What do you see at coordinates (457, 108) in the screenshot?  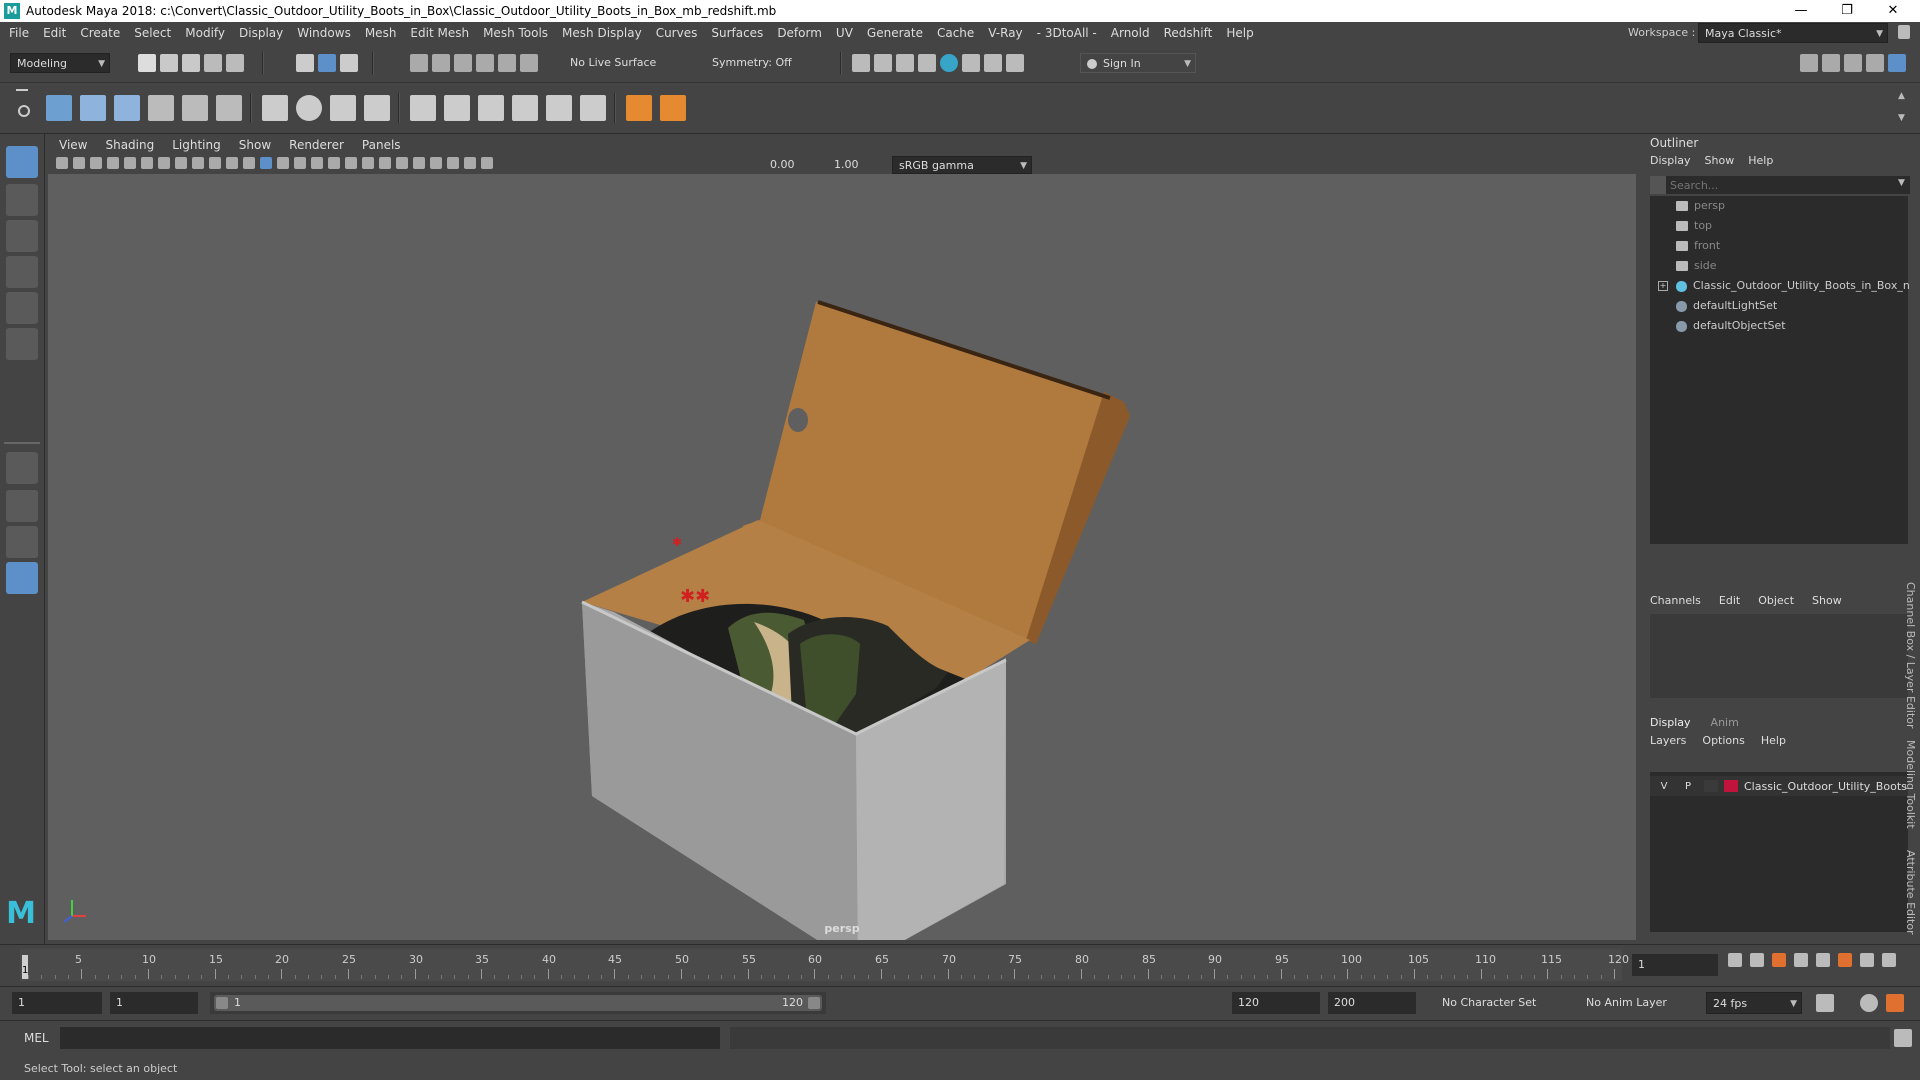 I see `bevel-icon` at bounding box center [457, 108].